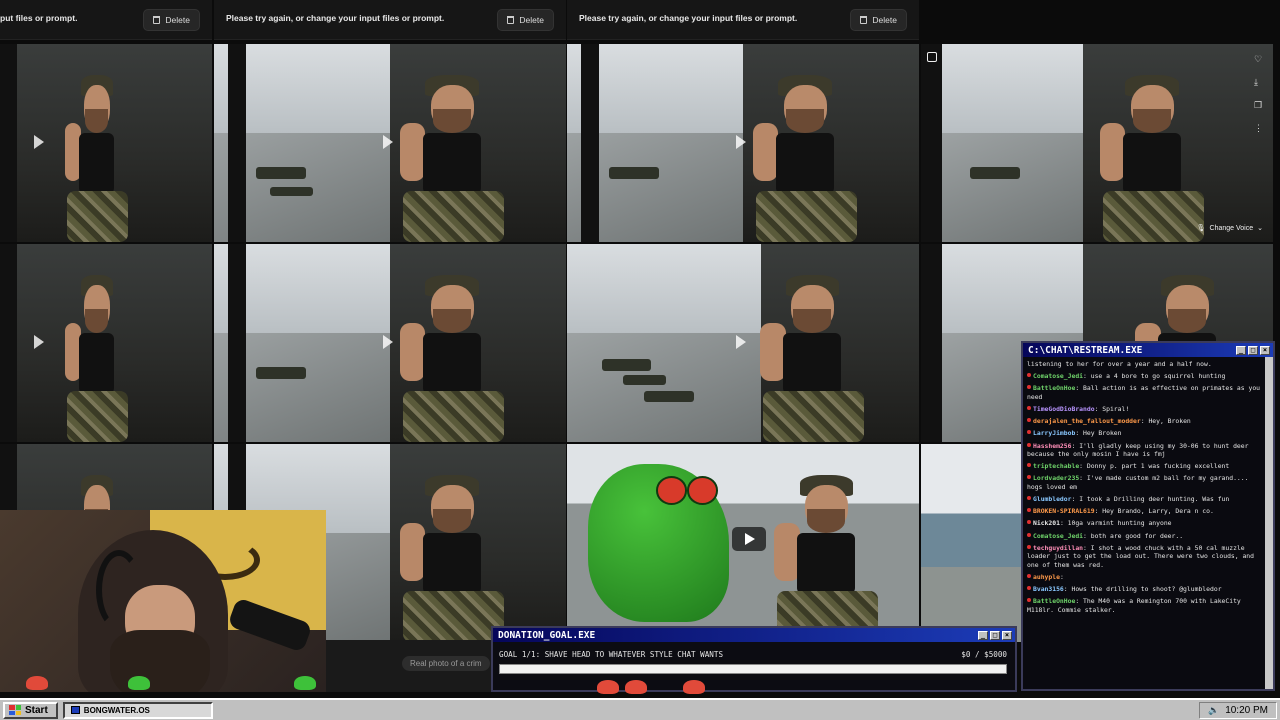 The height and width of the screenshot is (720, 1280). I want to click on chat-username: TimeGodDioBrando, so click(1064, 409).